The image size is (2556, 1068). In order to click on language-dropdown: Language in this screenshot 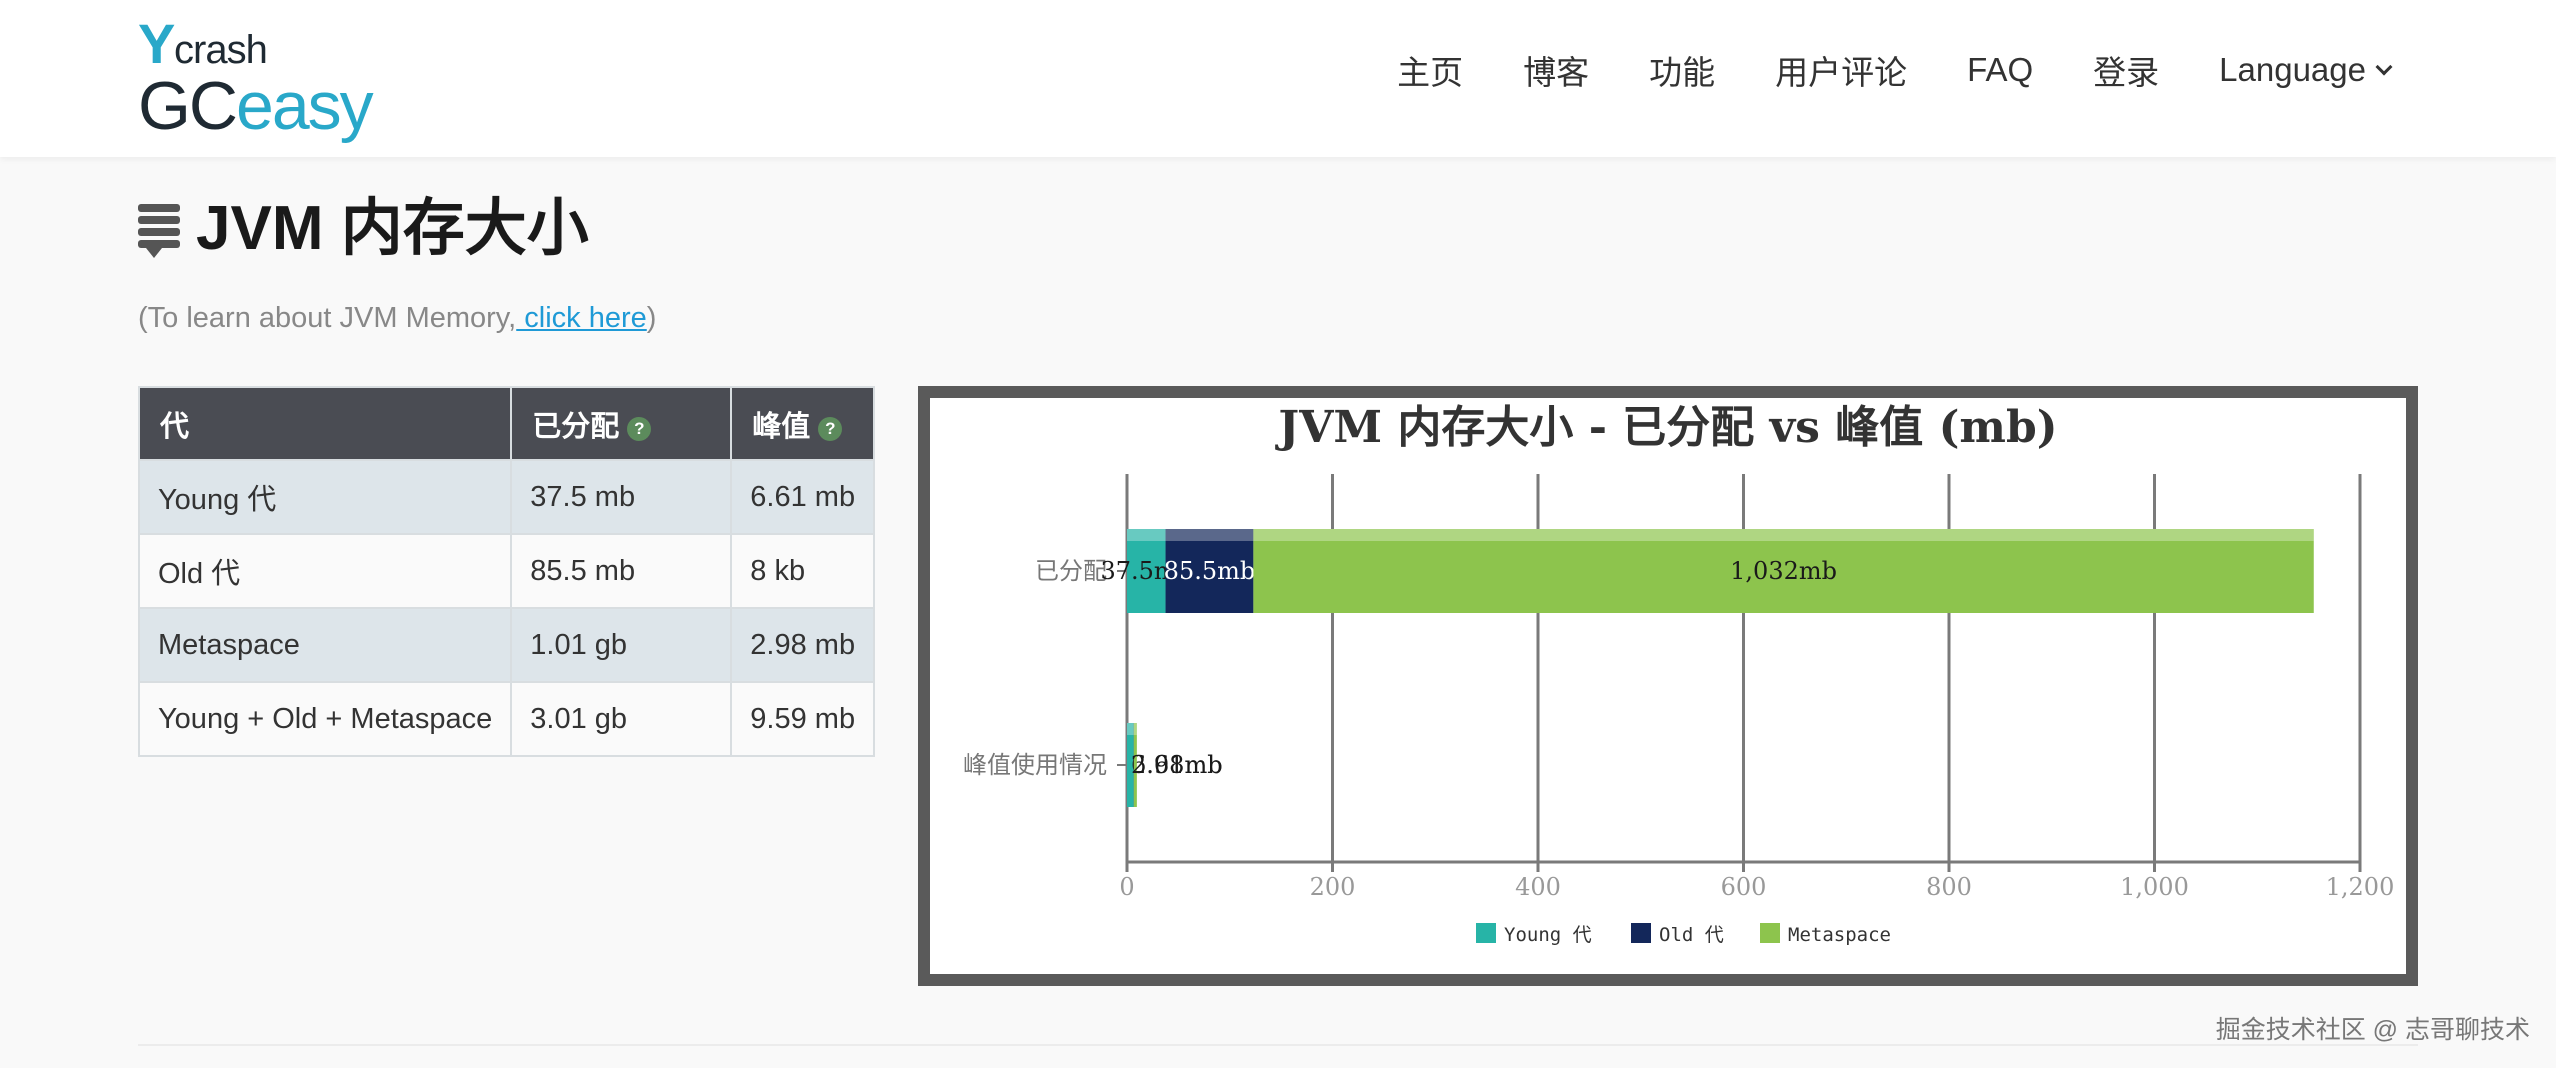, I will do `click(2306, 70)`.